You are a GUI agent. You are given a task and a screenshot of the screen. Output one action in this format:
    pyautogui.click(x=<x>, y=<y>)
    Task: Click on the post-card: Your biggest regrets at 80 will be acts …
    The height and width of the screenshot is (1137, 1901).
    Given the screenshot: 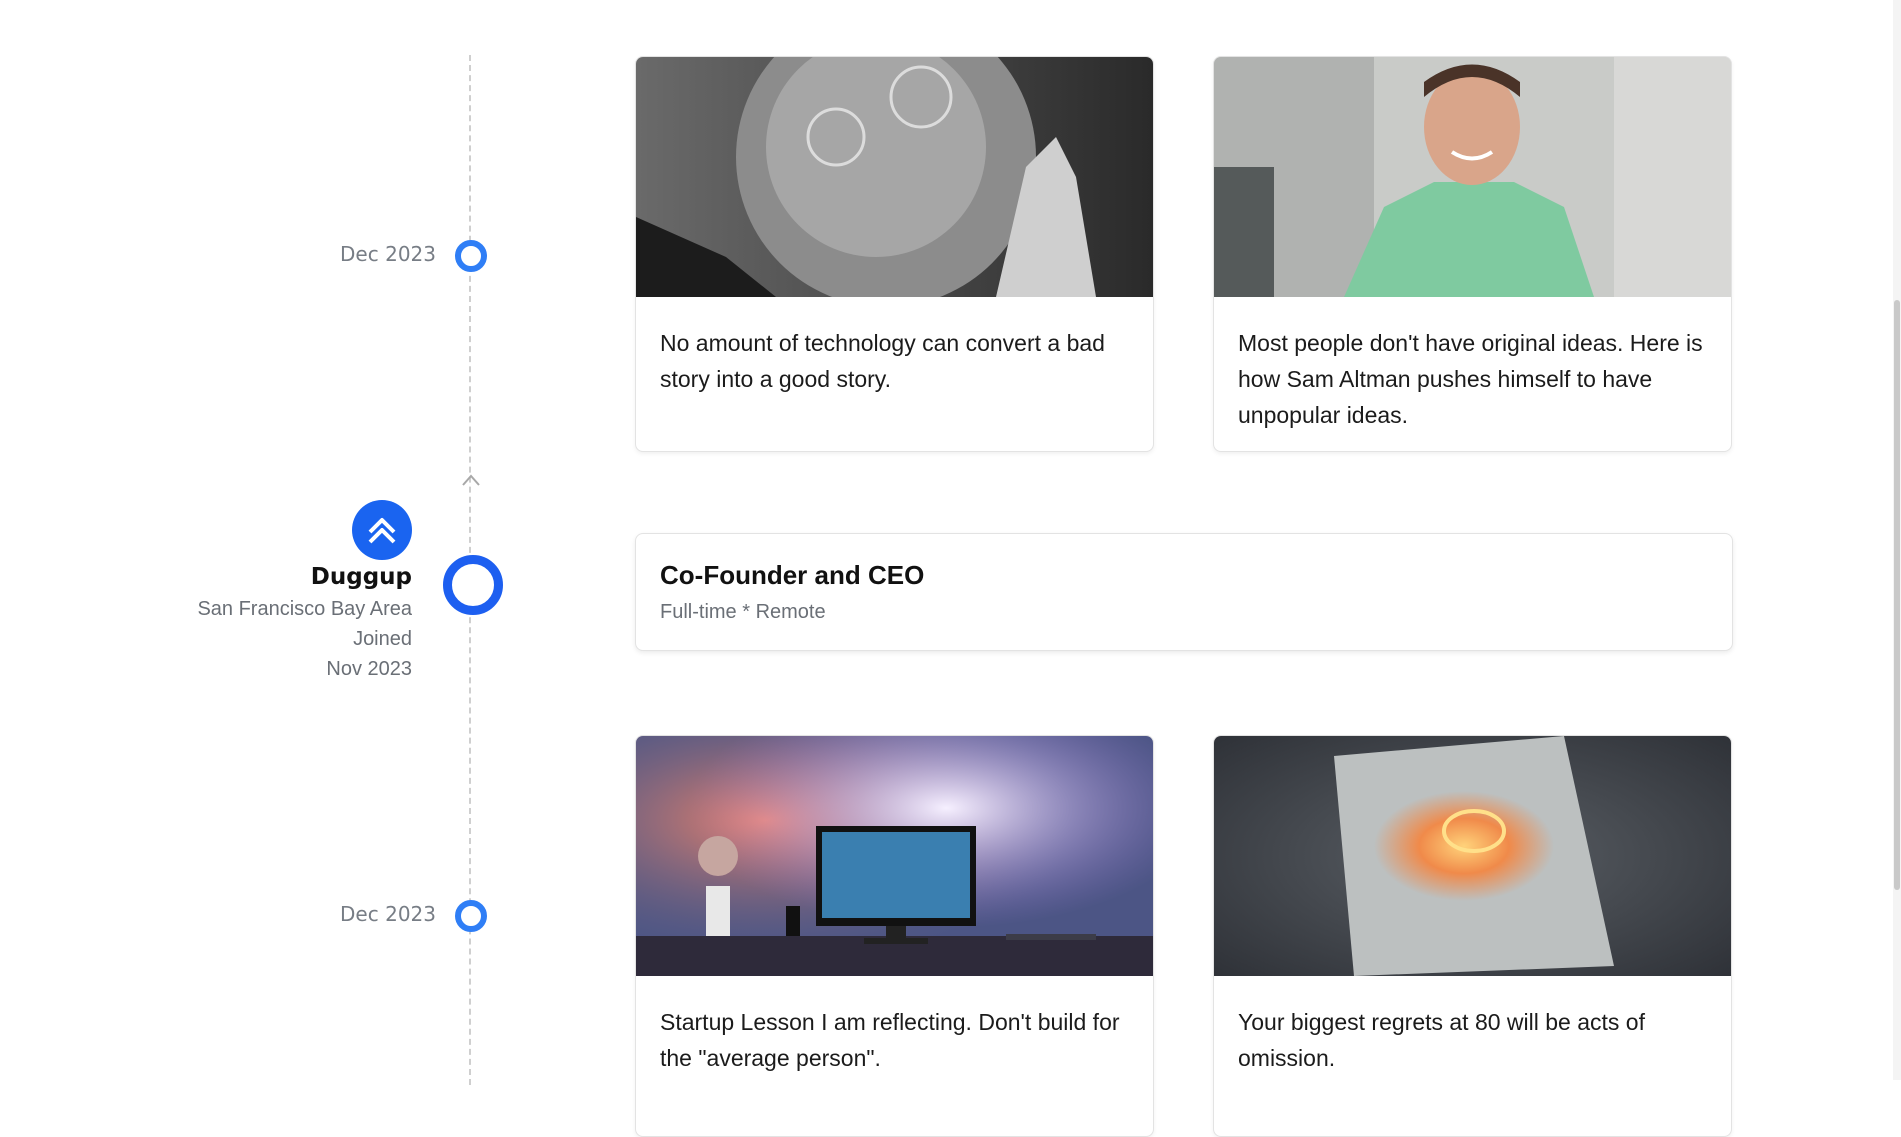 What is the action you would take?
    pyautogui.click(x=1472, y=936)
    